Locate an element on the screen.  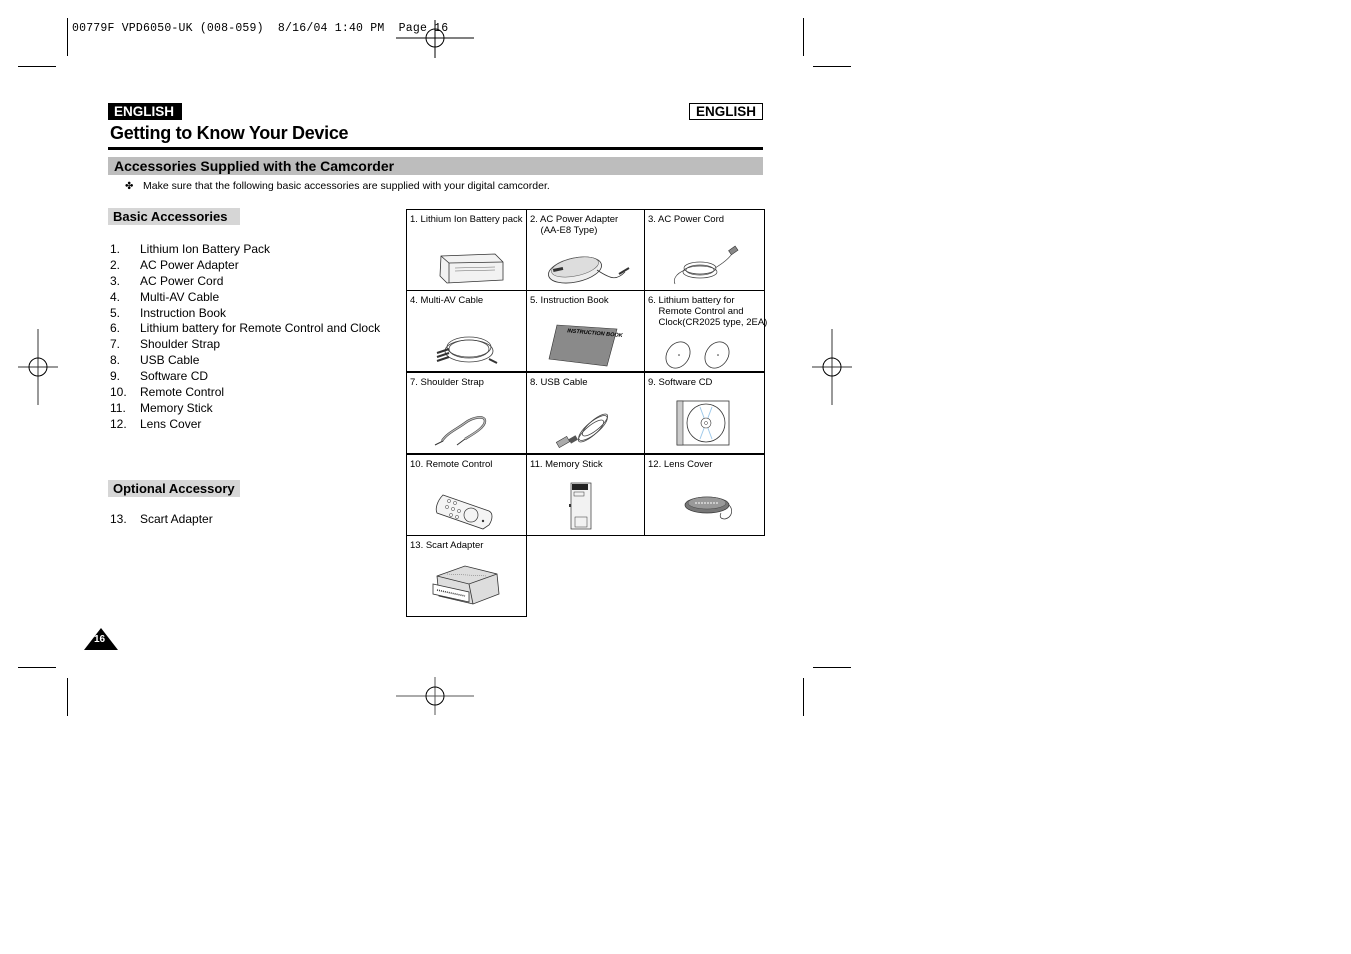
grid-cell-shoulder-strap: 7. Shoulder Strap is located at coordinates (466, 413).